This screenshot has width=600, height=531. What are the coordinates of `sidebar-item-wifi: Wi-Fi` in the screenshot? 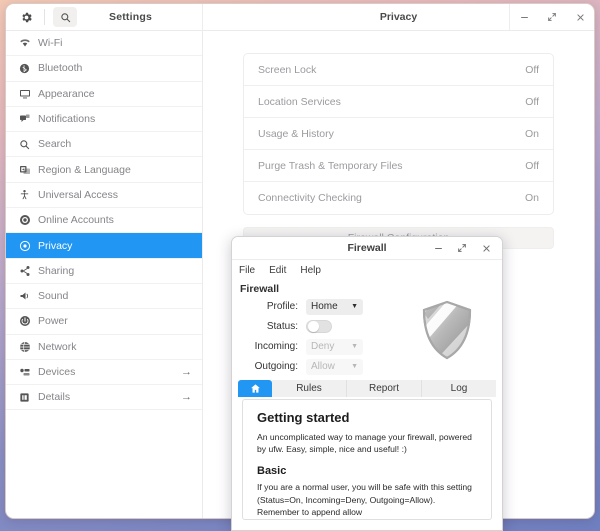 It's located at (104, 44).